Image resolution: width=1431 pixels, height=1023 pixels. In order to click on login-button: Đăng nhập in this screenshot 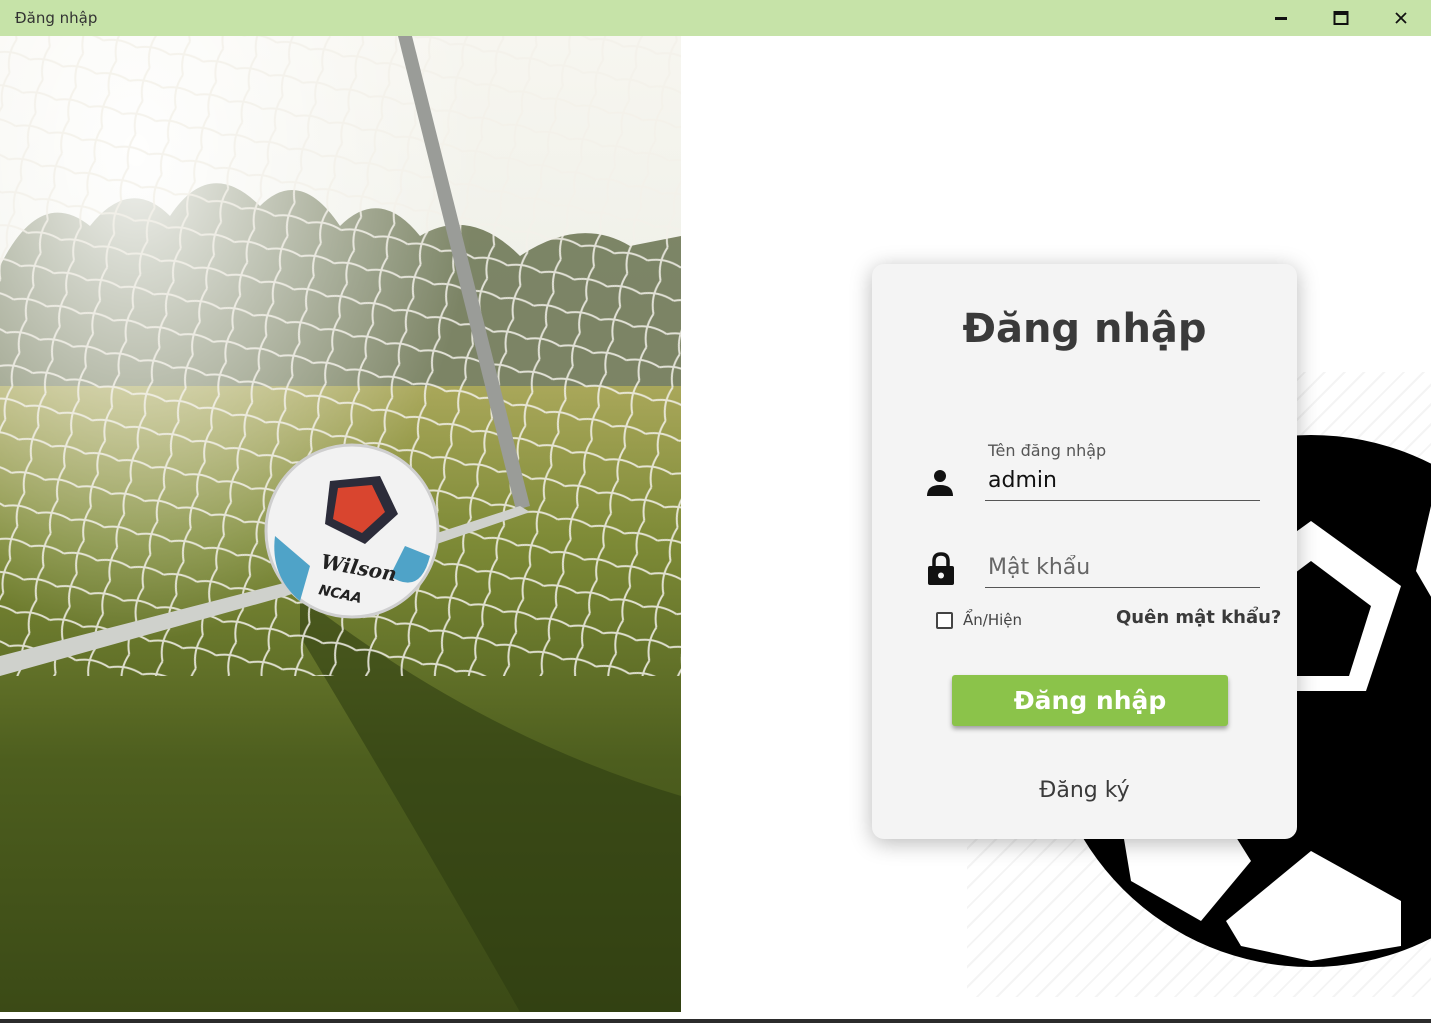, I will do `click(1090, 700)`.